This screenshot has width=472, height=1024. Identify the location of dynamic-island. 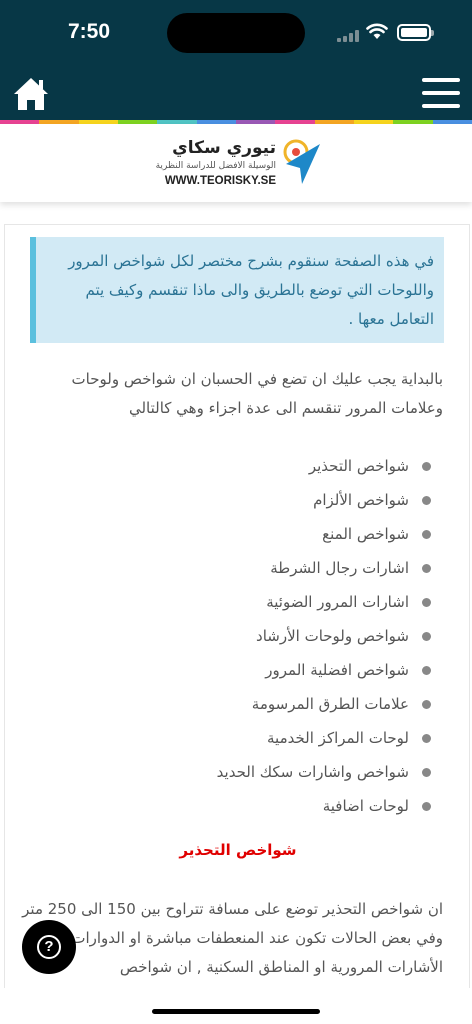
(236, 33).